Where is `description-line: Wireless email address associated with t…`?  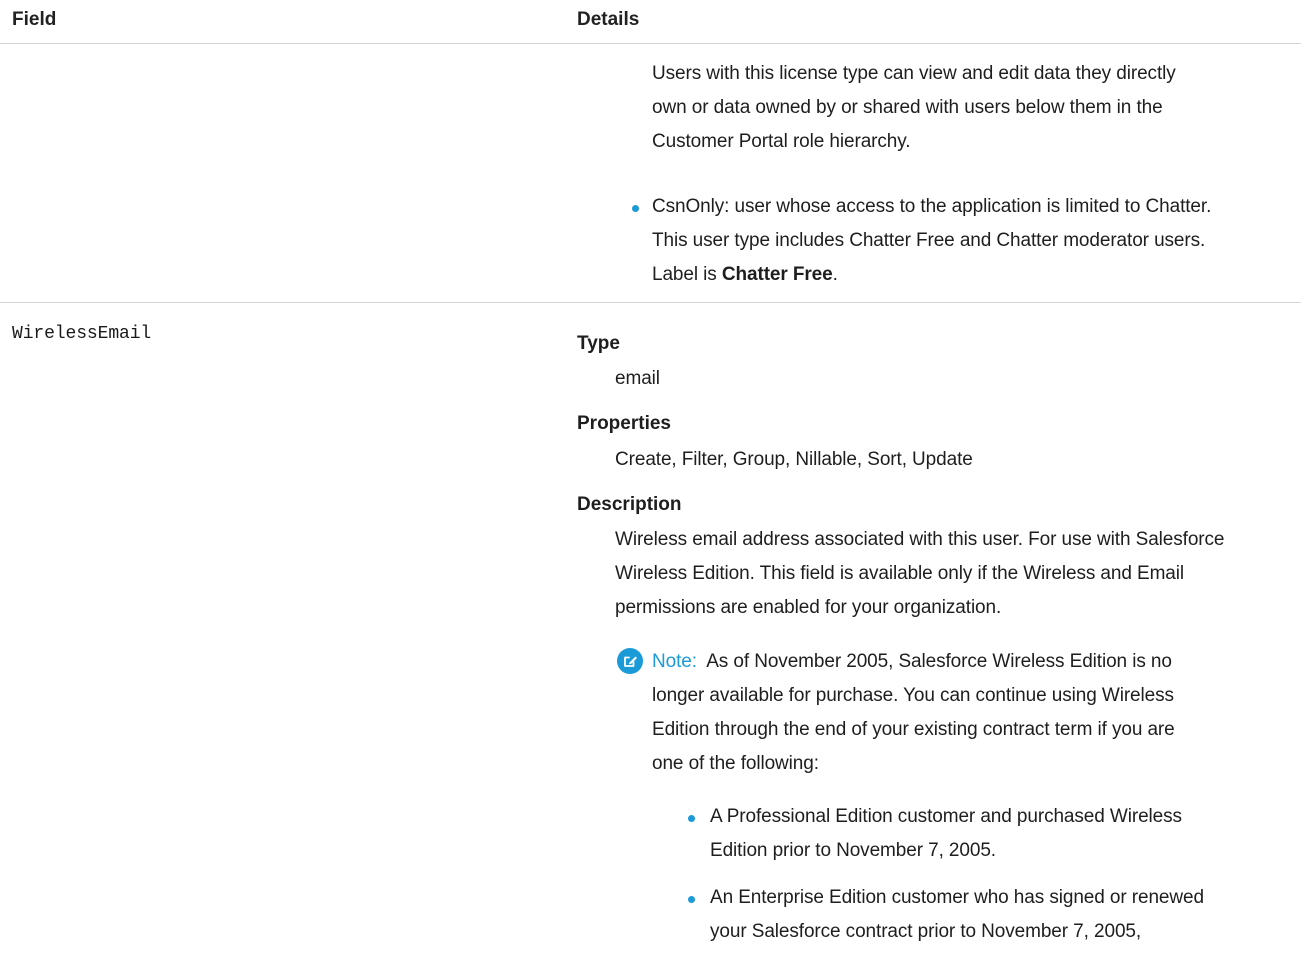 description-line: Wireless email address associated with t… is located at coordinates (920, 539).